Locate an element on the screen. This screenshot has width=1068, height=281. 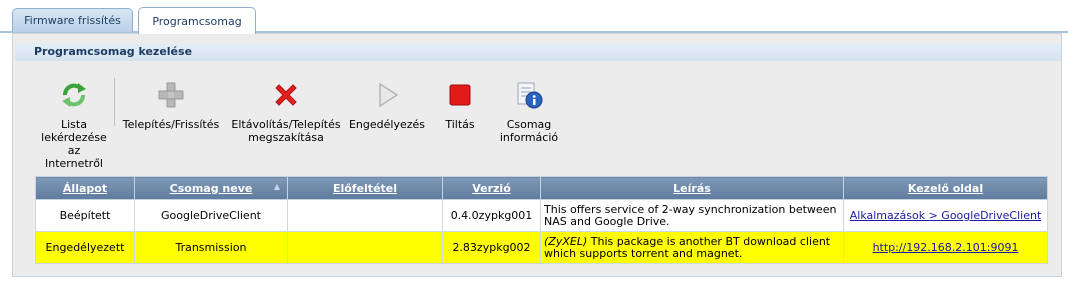
remove-install-button: Eltávolítás/Telepítés megszakítása is located at coordinates (286, 112).